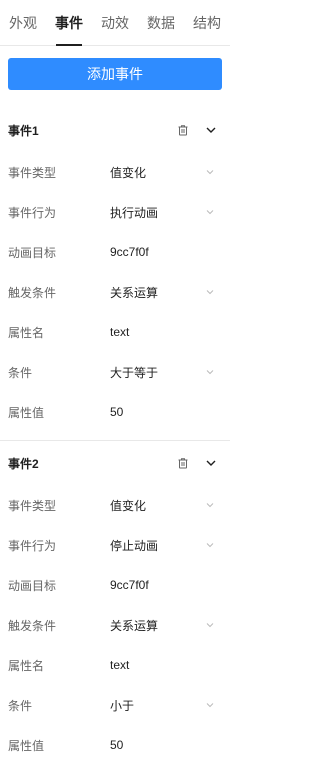 The height and width of the screenshot is (761, 320). Describe the element at coordinates (23, 463) in the screenshot. I see `event-title: 事件2` at that location.